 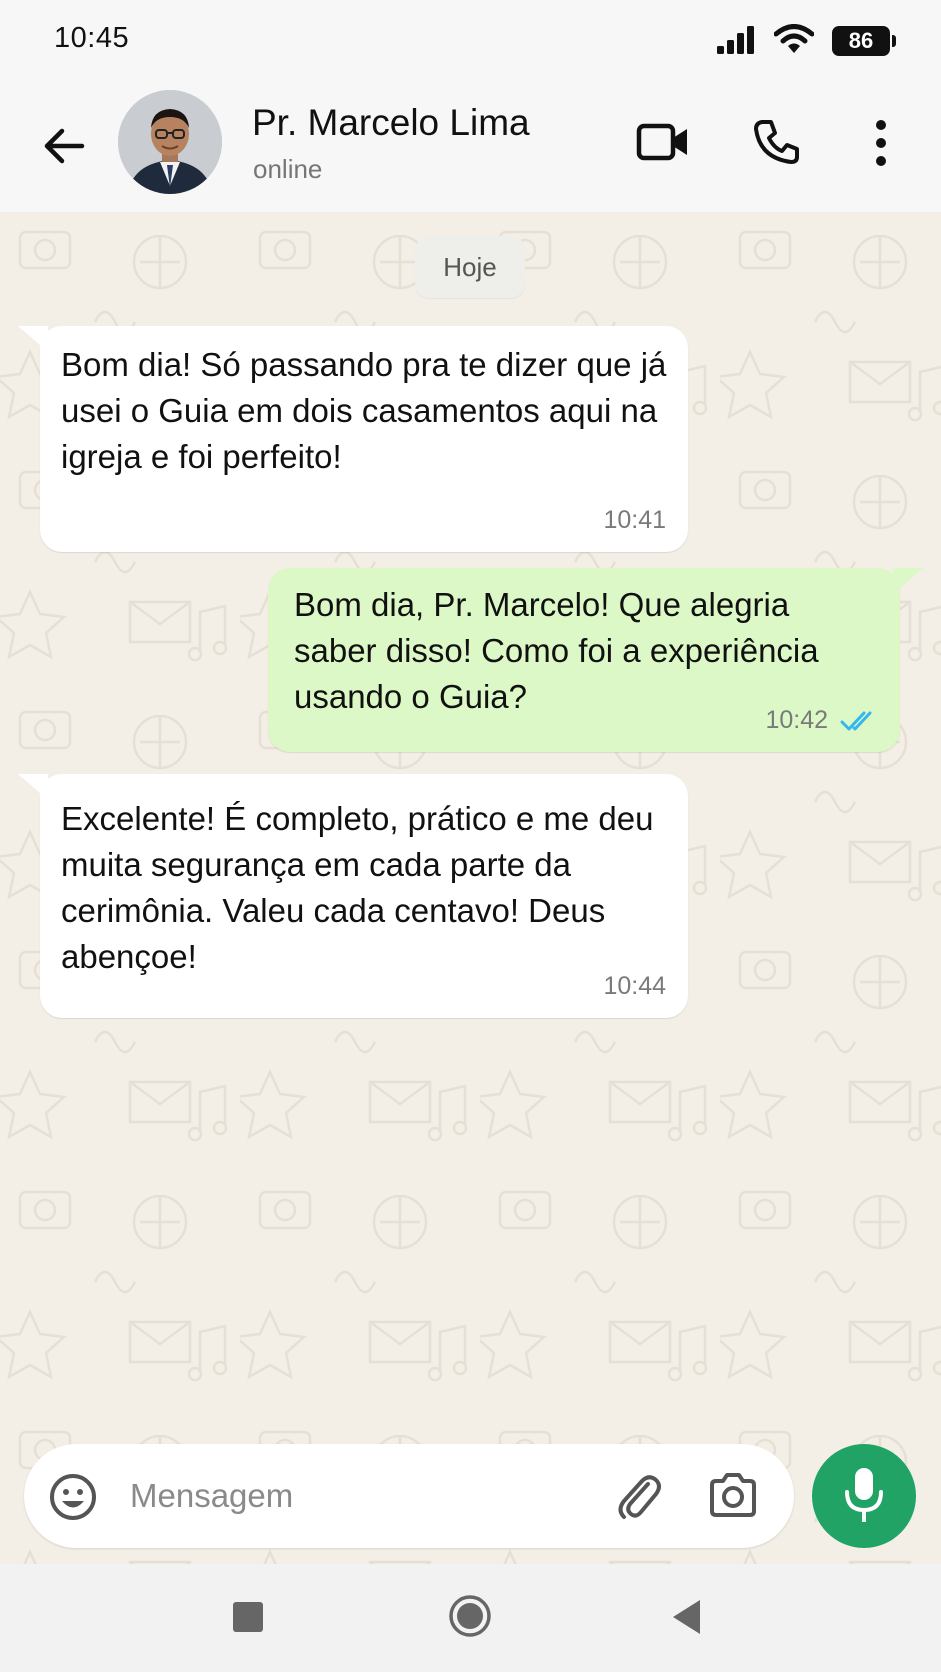 What do you see at coordinates (856, 721) in the screenshot?
I see `read-ticks-icon` at bounding box center [856, 721].